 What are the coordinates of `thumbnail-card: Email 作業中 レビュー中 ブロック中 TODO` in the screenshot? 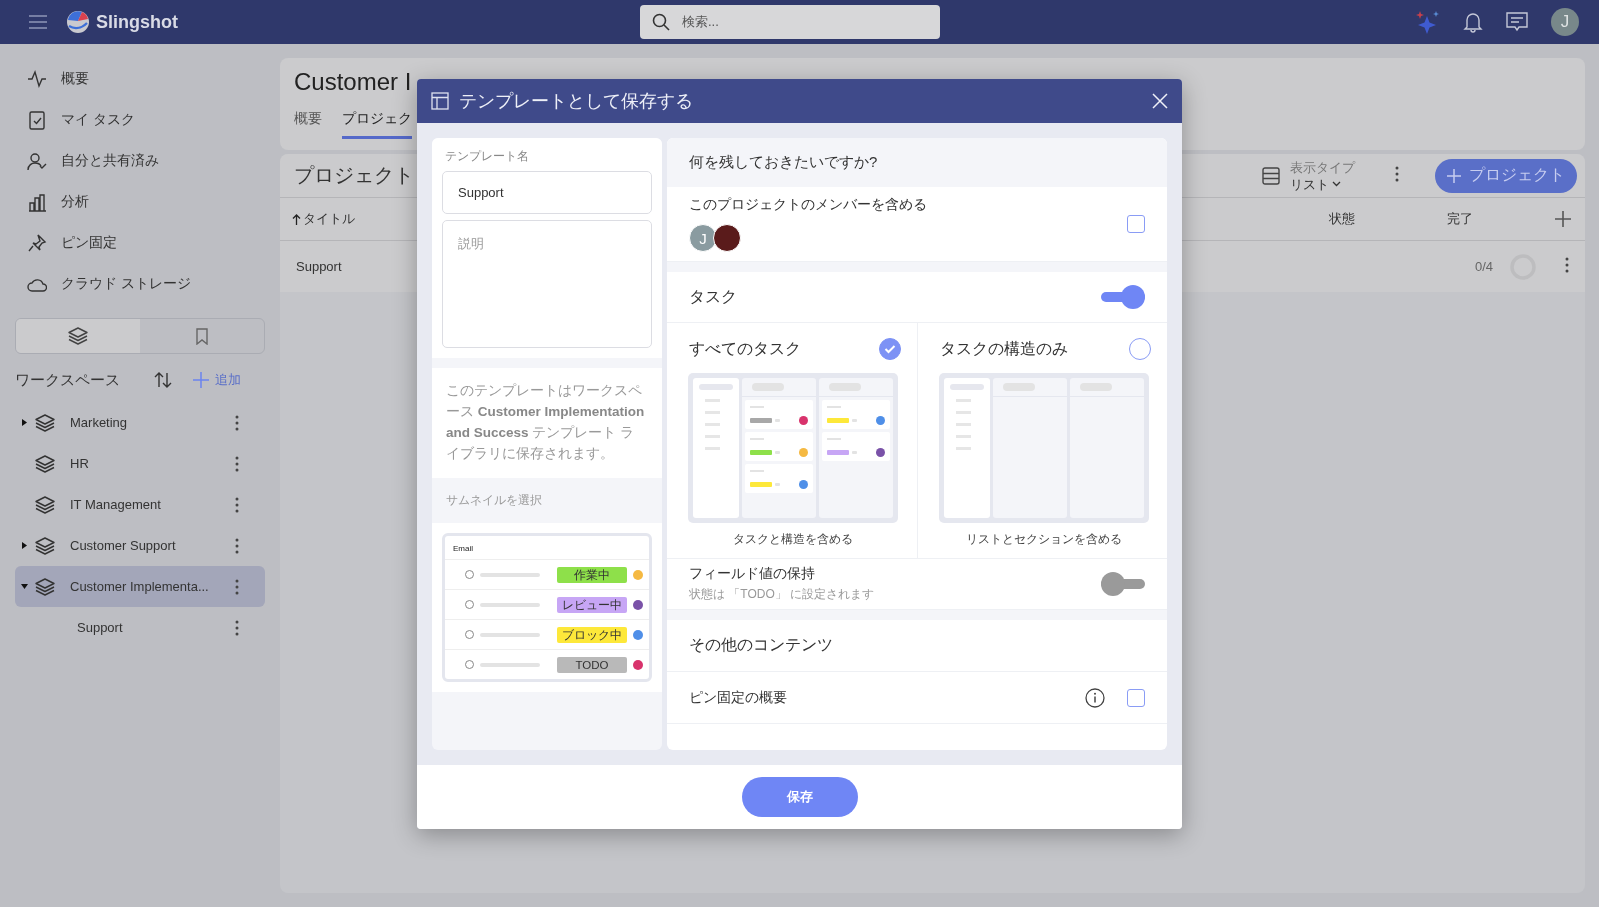 It's located at (547, 607).